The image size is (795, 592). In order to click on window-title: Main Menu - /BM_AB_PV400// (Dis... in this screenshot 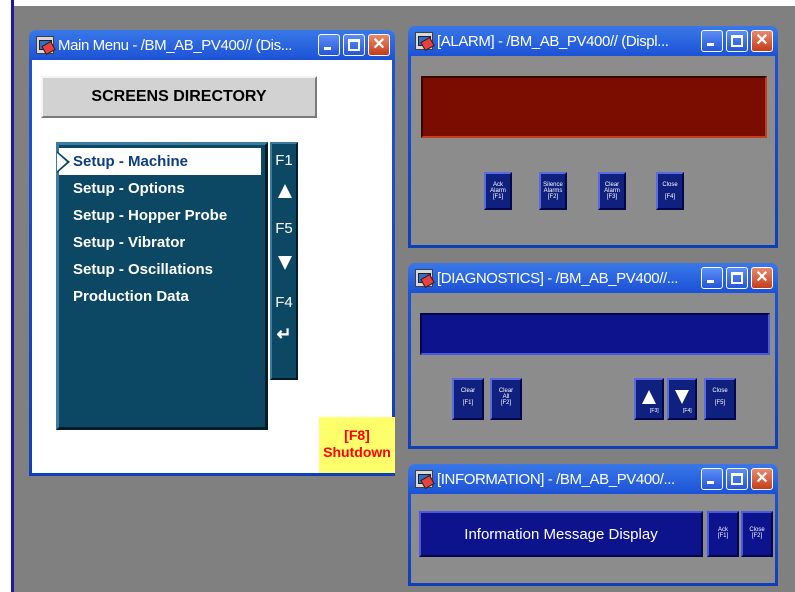, I will do `click(175, 45)`.